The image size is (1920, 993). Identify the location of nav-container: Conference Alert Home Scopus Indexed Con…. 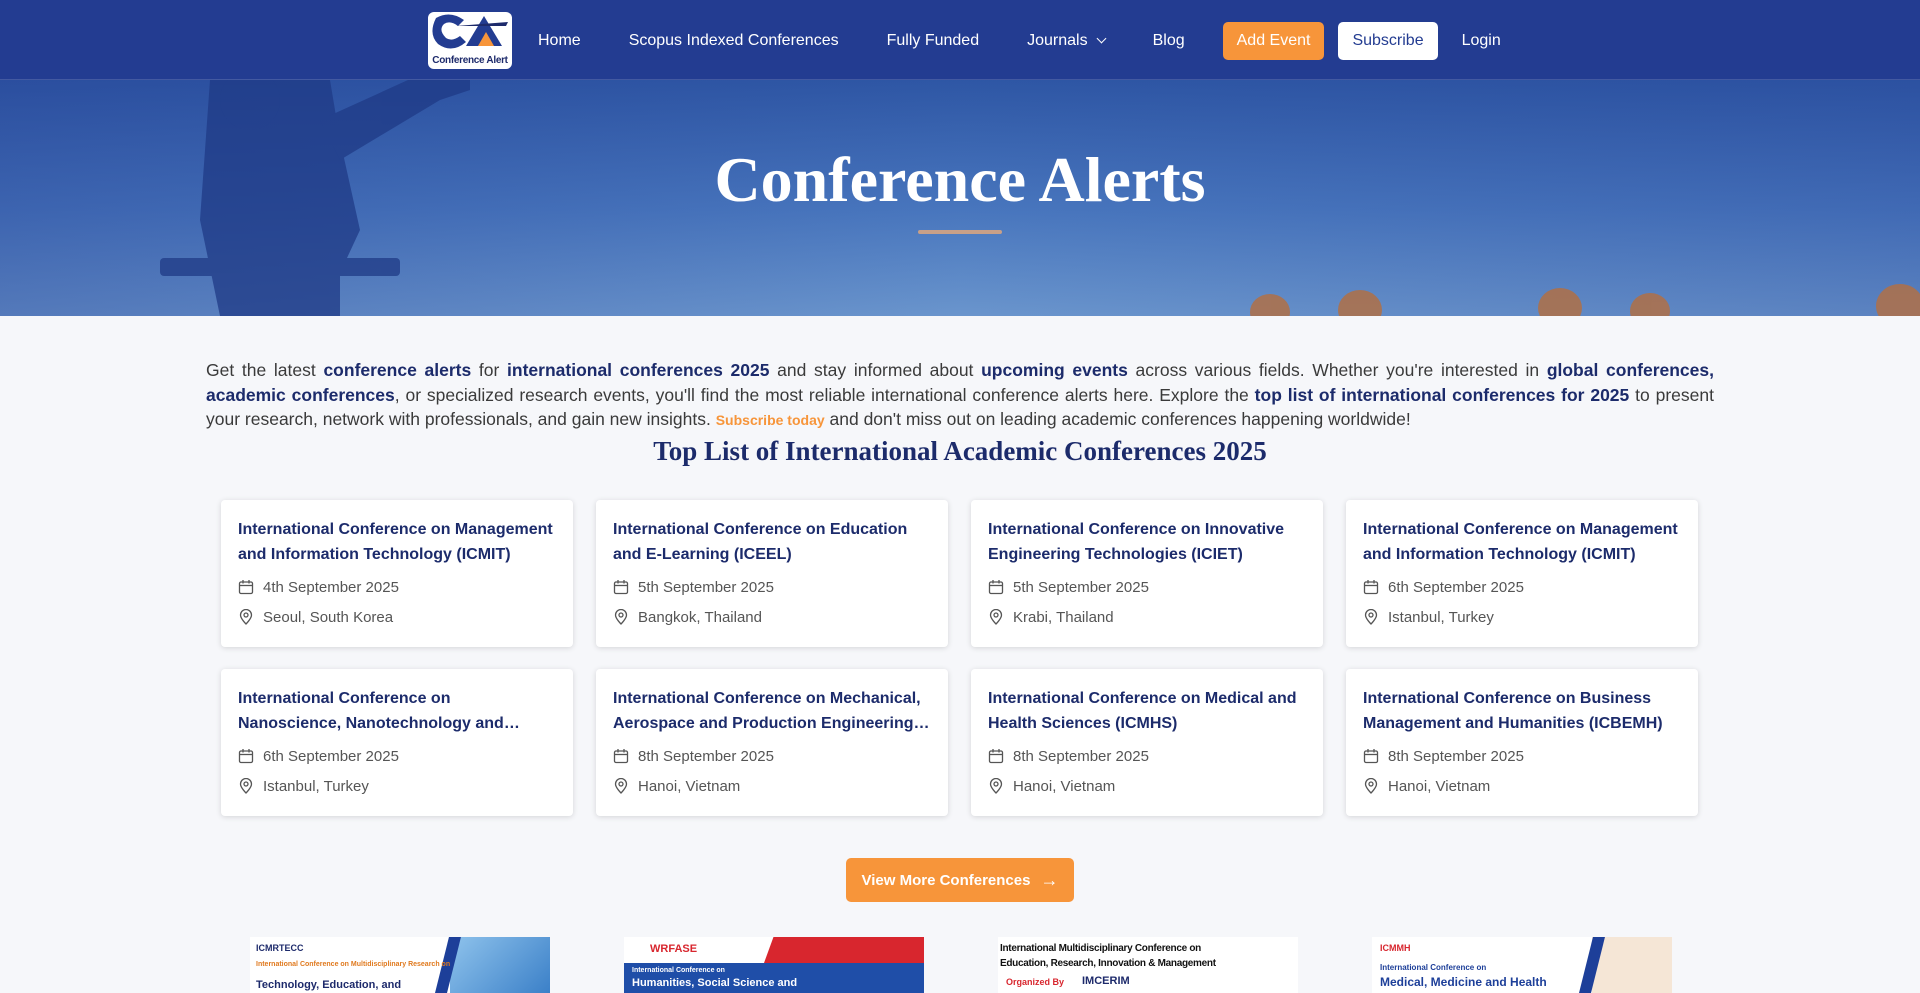
(964, 40).